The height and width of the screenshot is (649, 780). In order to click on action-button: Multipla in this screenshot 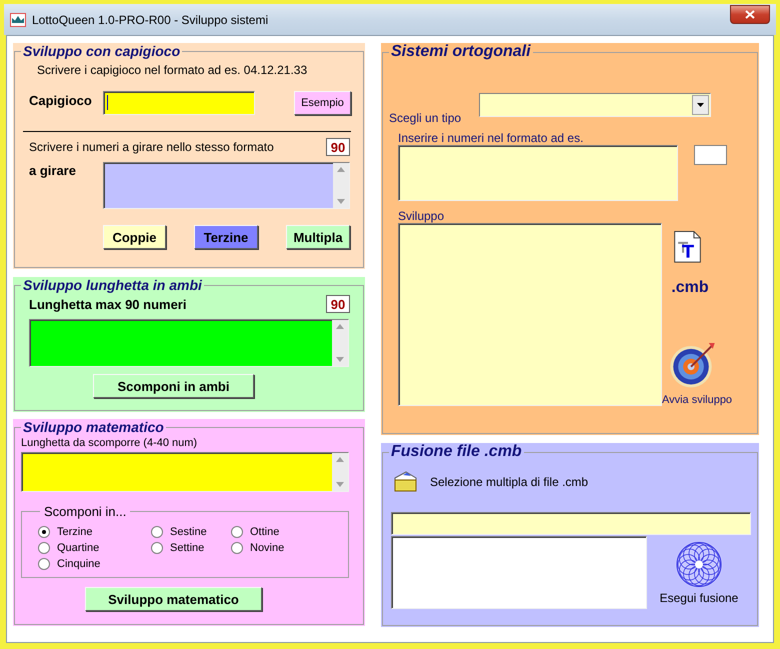, I will do `click(318, 237)`.